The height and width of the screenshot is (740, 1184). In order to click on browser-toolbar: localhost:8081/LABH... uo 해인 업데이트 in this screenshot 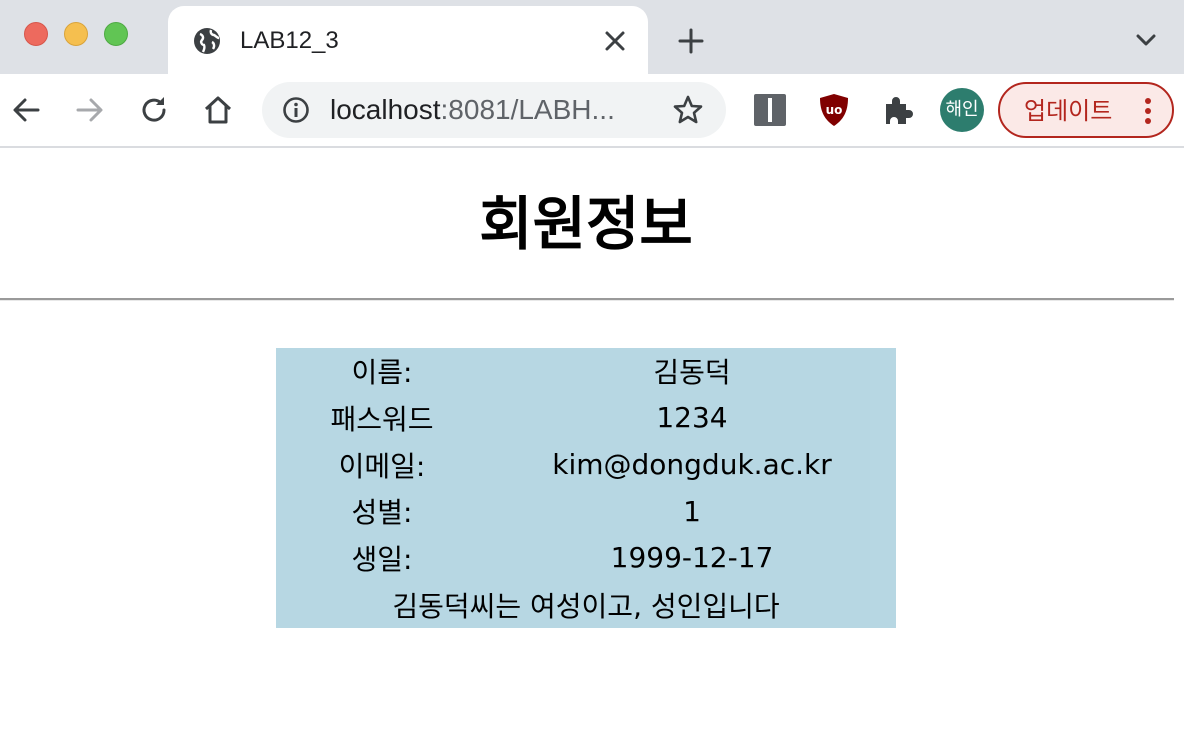, I will do `click(592, 111)`.